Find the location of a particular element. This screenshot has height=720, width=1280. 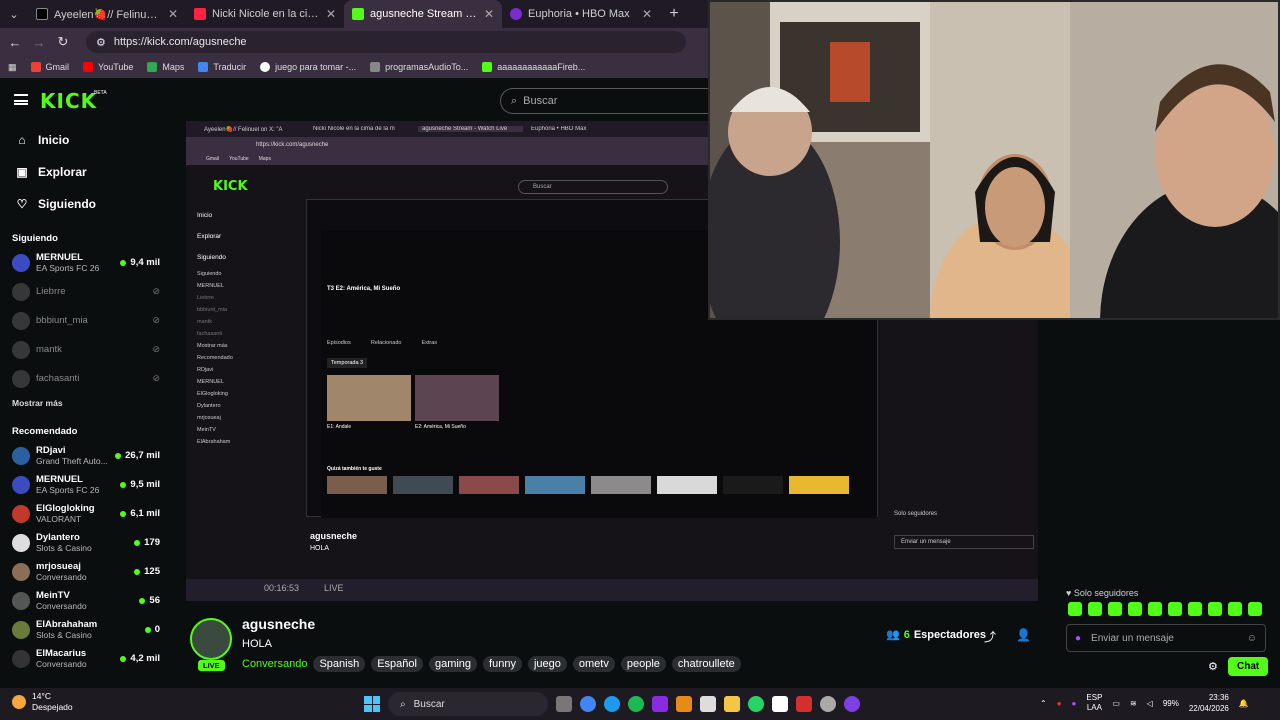

chat-send-button: Chat is located at coordinates (1248, 666).